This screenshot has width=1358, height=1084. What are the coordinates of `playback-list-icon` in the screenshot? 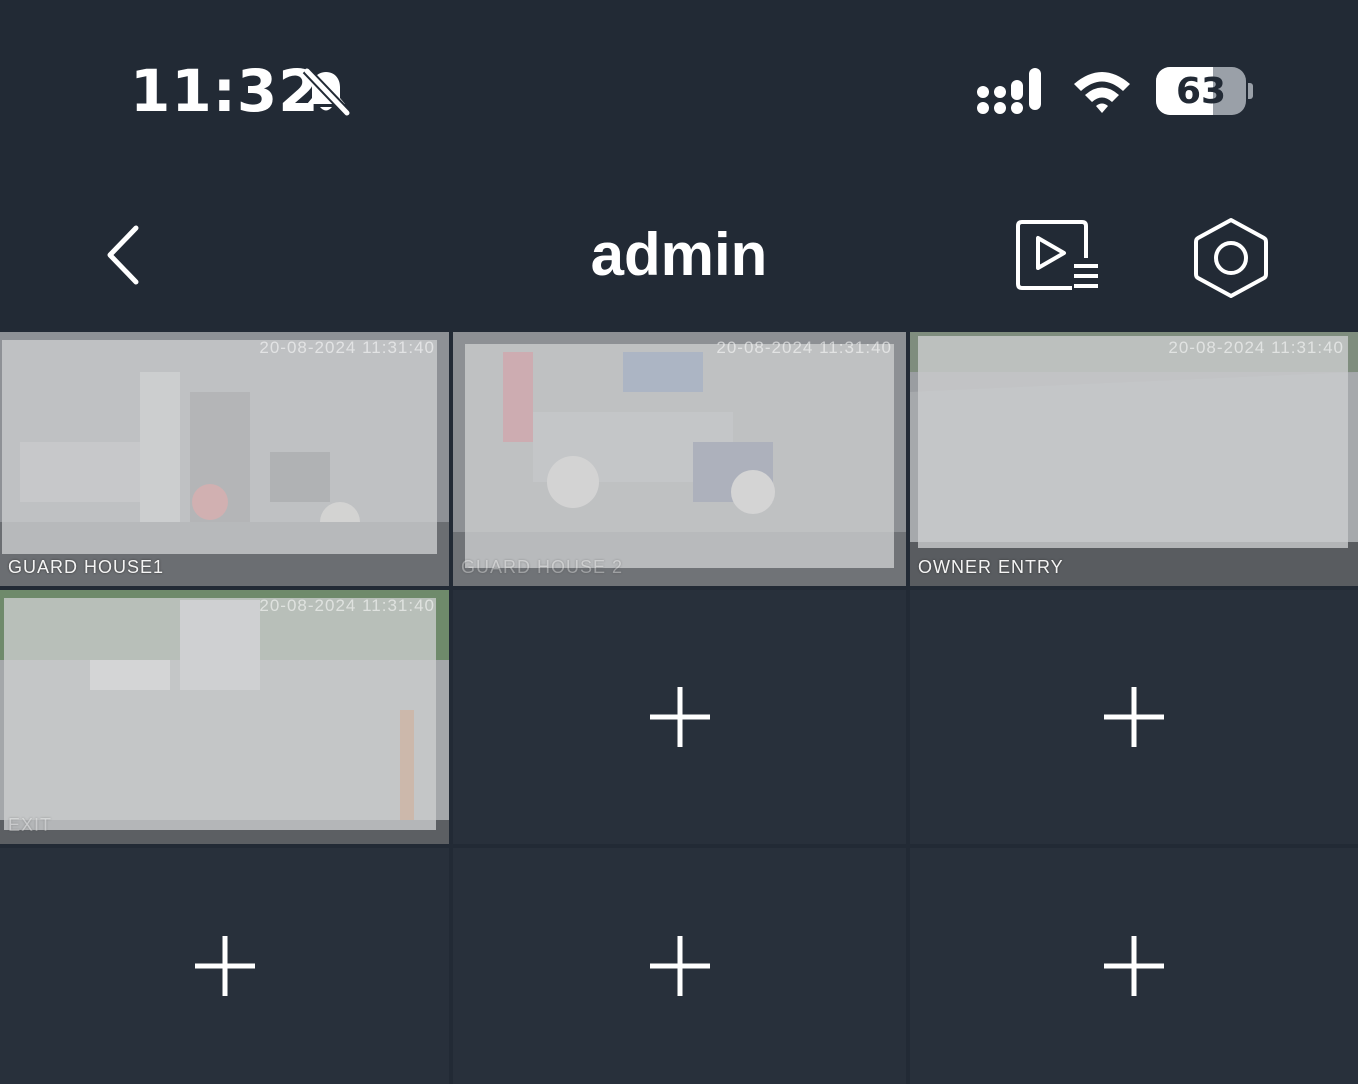 It's located at (1057, 255).